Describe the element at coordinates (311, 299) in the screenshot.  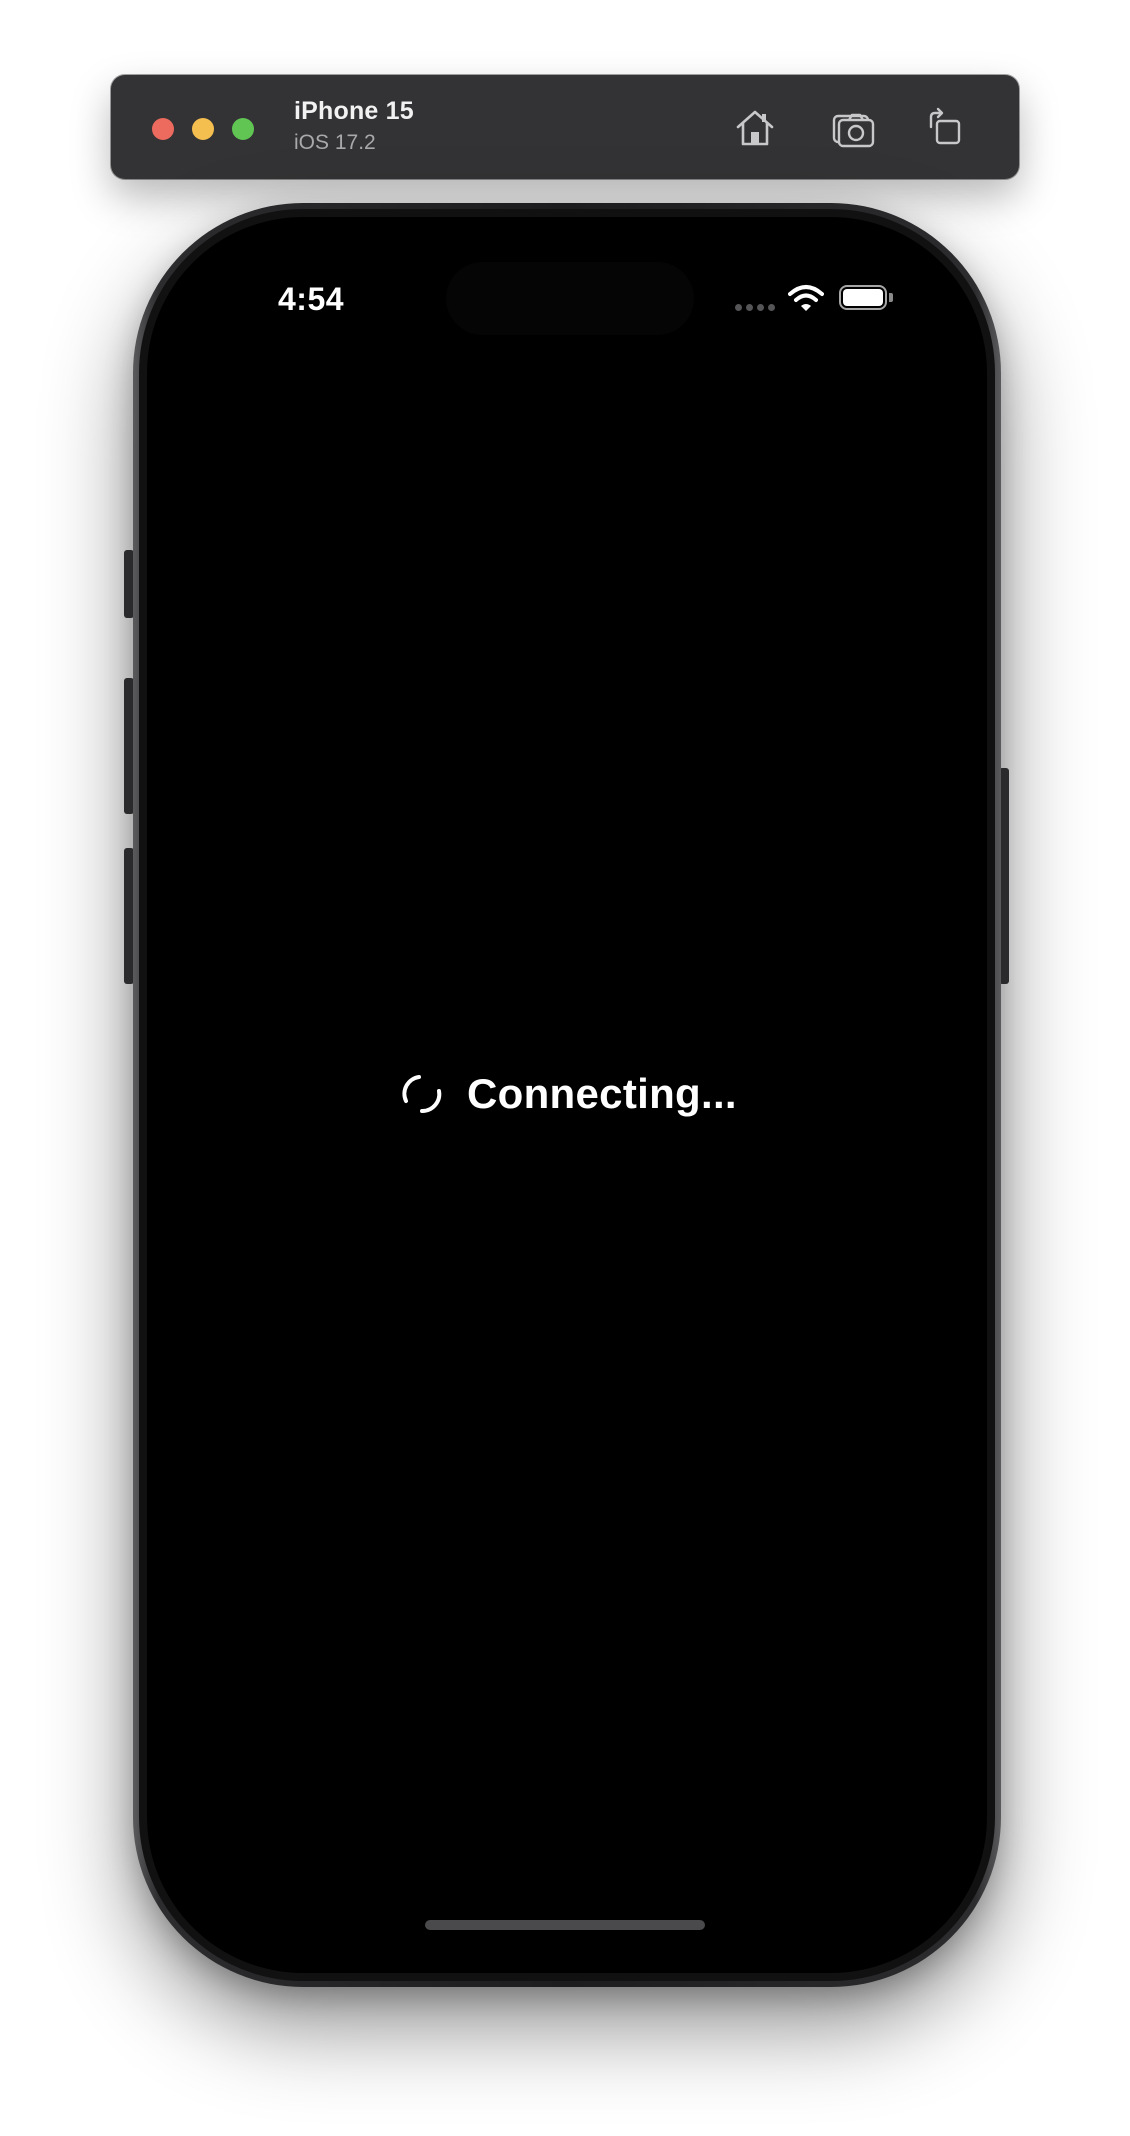
I see `status-time: 4:54` at that location.